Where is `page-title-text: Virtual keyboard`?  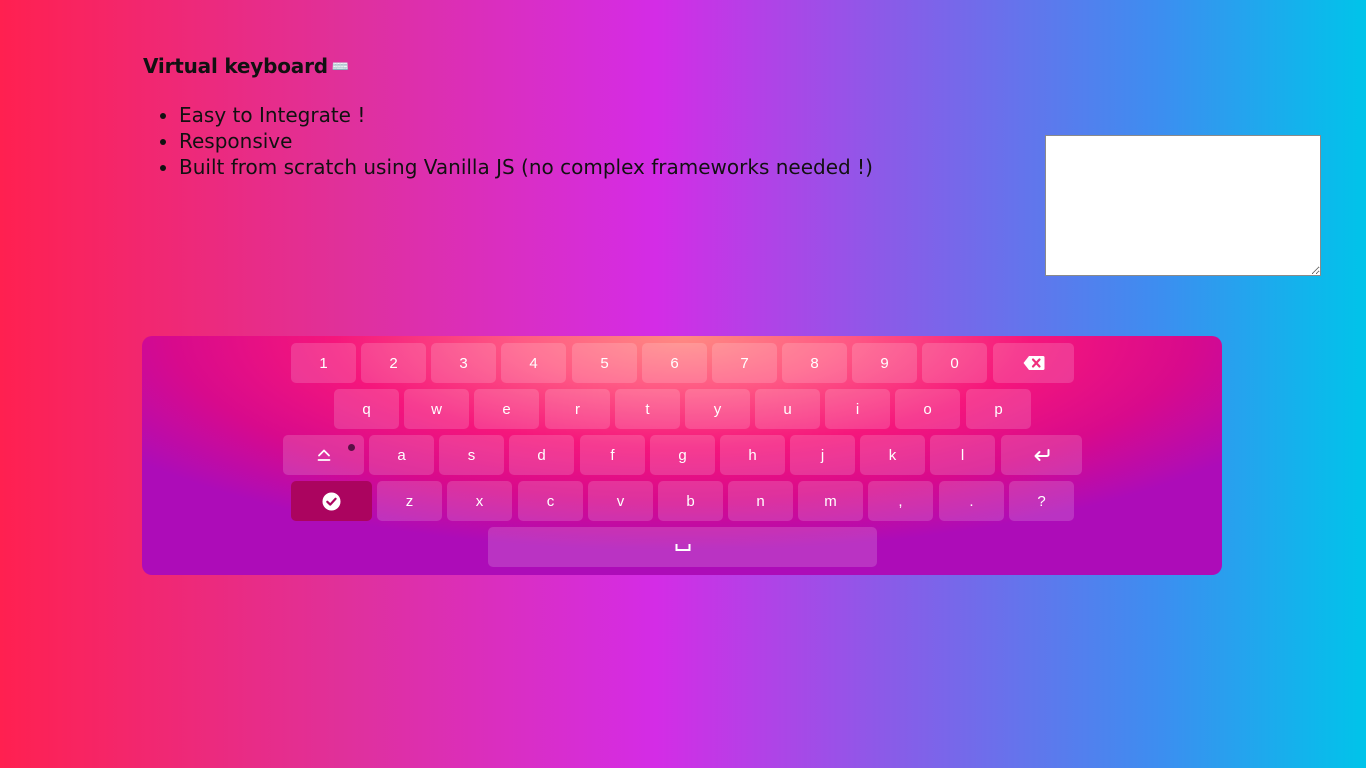 page-title-text: Virtual keyboard is located at coordinates (235, 66).